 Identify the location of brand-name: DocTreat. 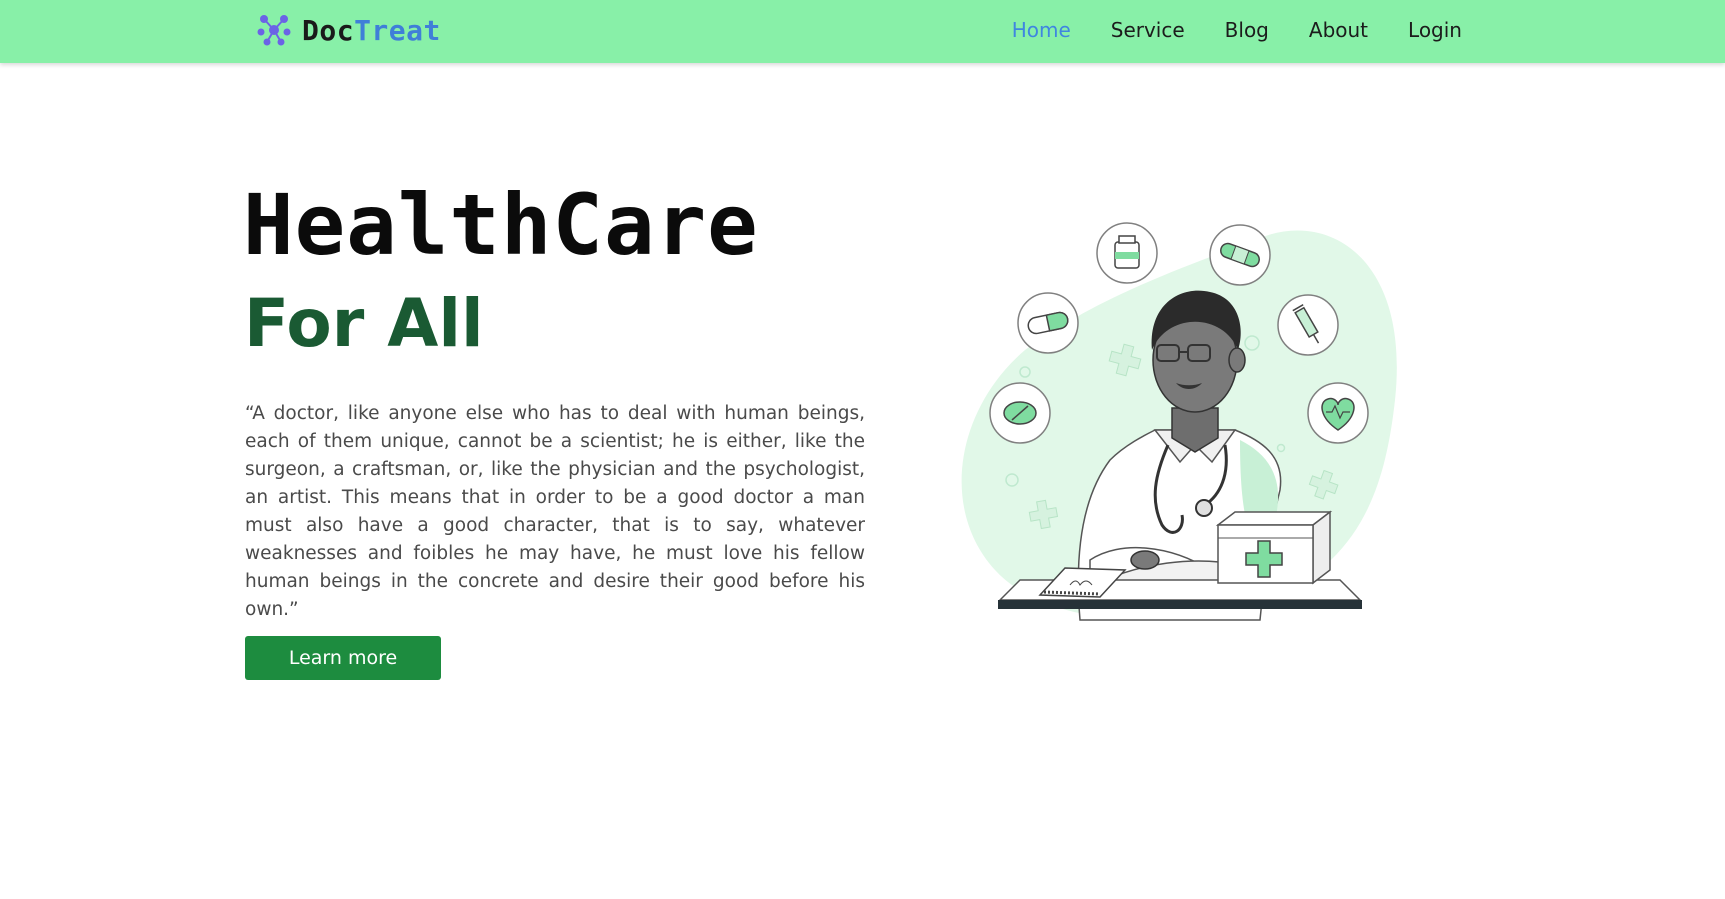
(371, 30).